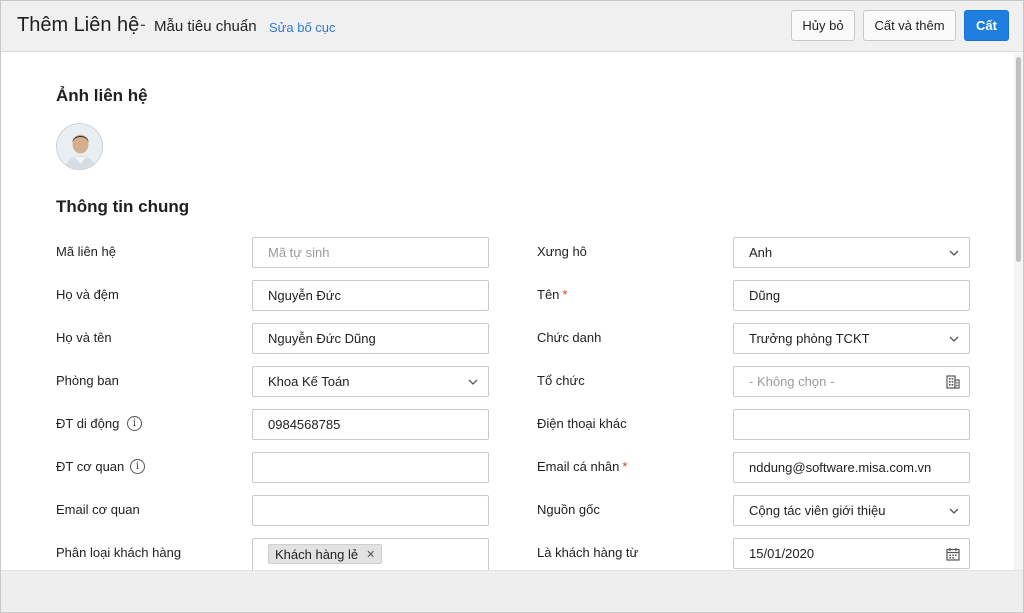 The height and width of the screenshot is (613, 1024). What do you see at coordinates (370, 510) in the screenshot?
I see `office-email-input` at bounding box center [370, 510].